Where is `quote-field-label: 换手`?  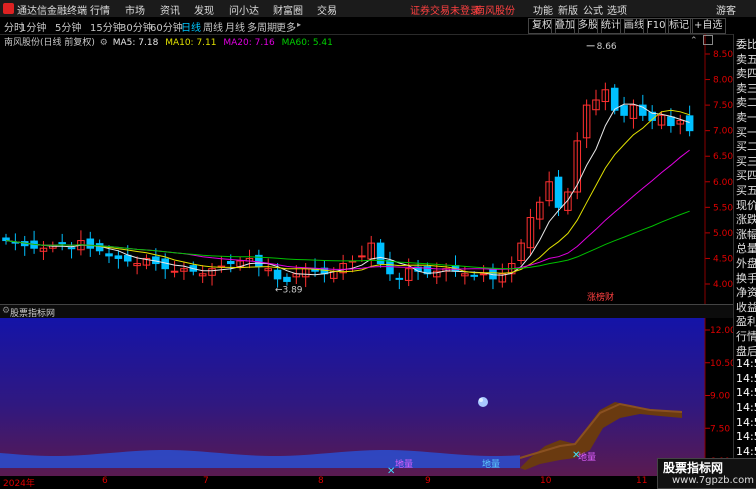 quote-field-label: 换手 is located at coordinates (746, 278).